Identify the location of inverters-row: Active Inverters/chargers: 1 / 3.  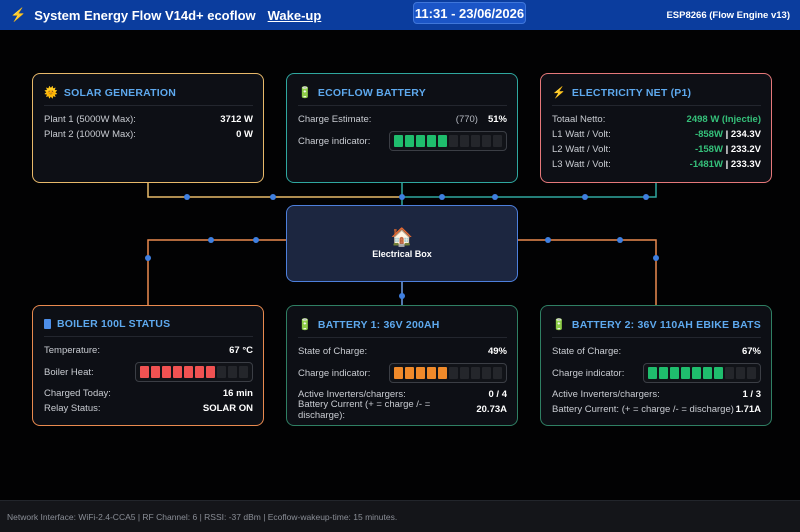
(656, 394).